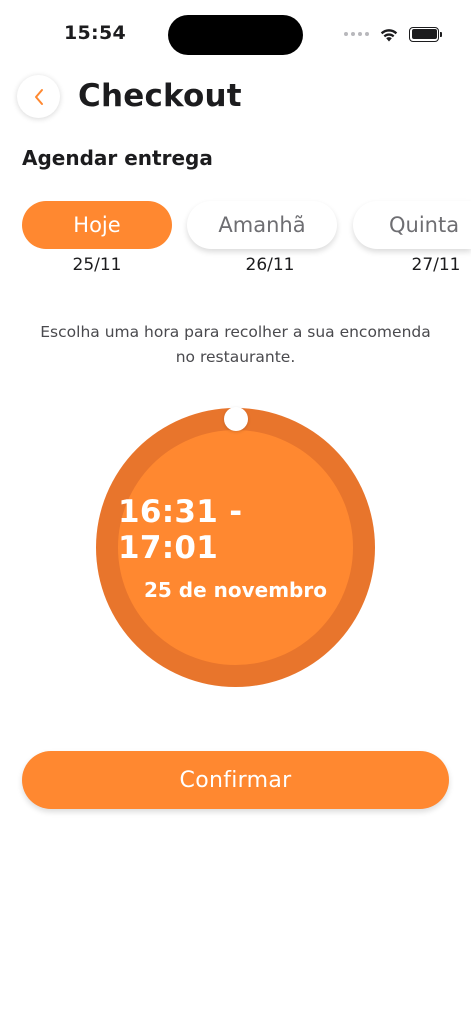  Describe the element at coordinates (389, 34) in the screenshot. I see `wifi-icon` at that location.